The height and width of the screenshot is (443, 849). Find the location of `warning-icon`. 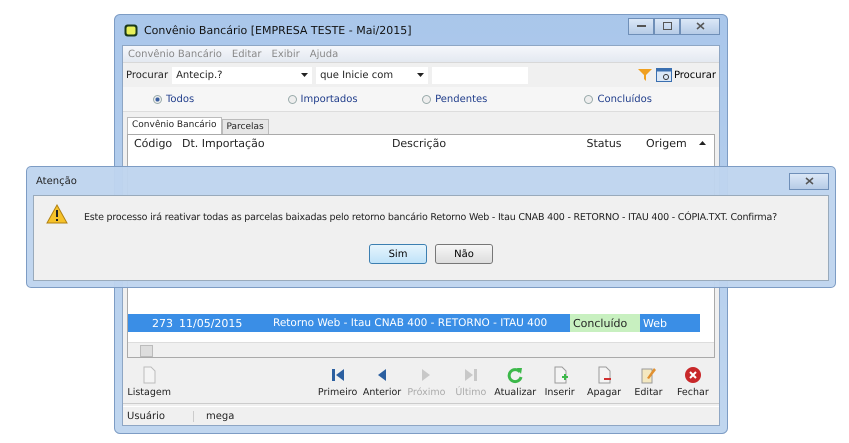

warning-icon is located at coordinates (57, 214).